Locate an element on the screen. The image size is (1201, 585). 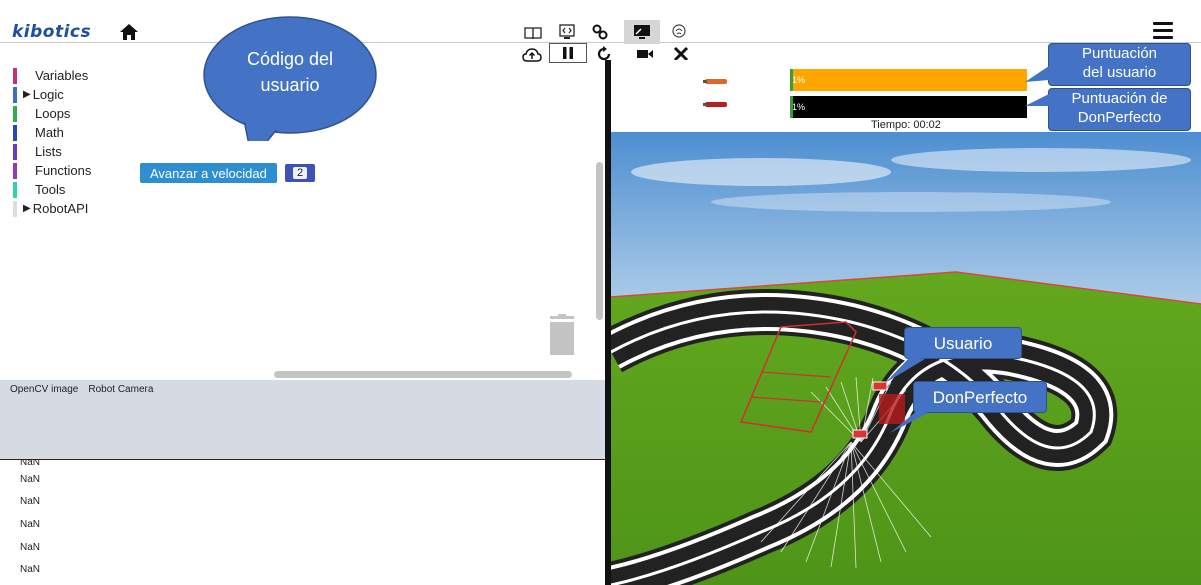
category-label: Functions is located at coordinates (63, 170).